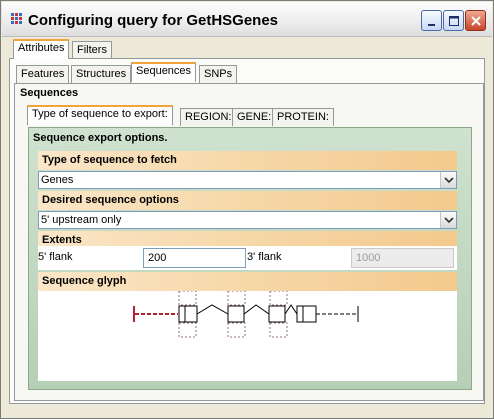 This screenshot has width=494, height=419. I want to click on type-section-header: Type of sequence to fetch, so click(247, 160).